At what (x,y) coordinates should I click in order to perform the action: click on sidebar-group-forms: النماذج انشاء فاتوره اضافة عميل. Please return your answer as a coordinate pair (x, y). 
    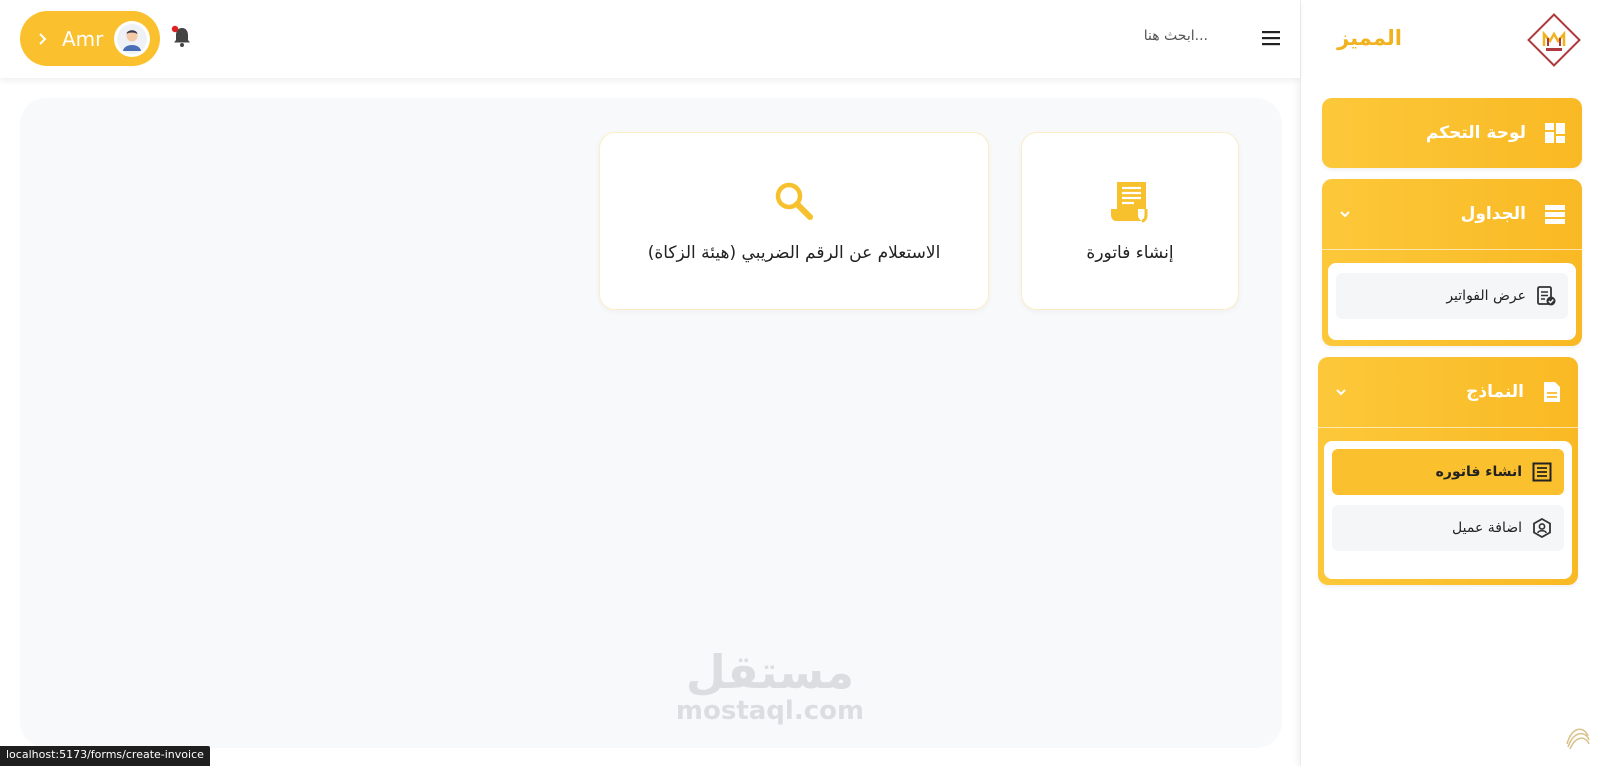
    Looking at the image, I should click on (1448, 471).